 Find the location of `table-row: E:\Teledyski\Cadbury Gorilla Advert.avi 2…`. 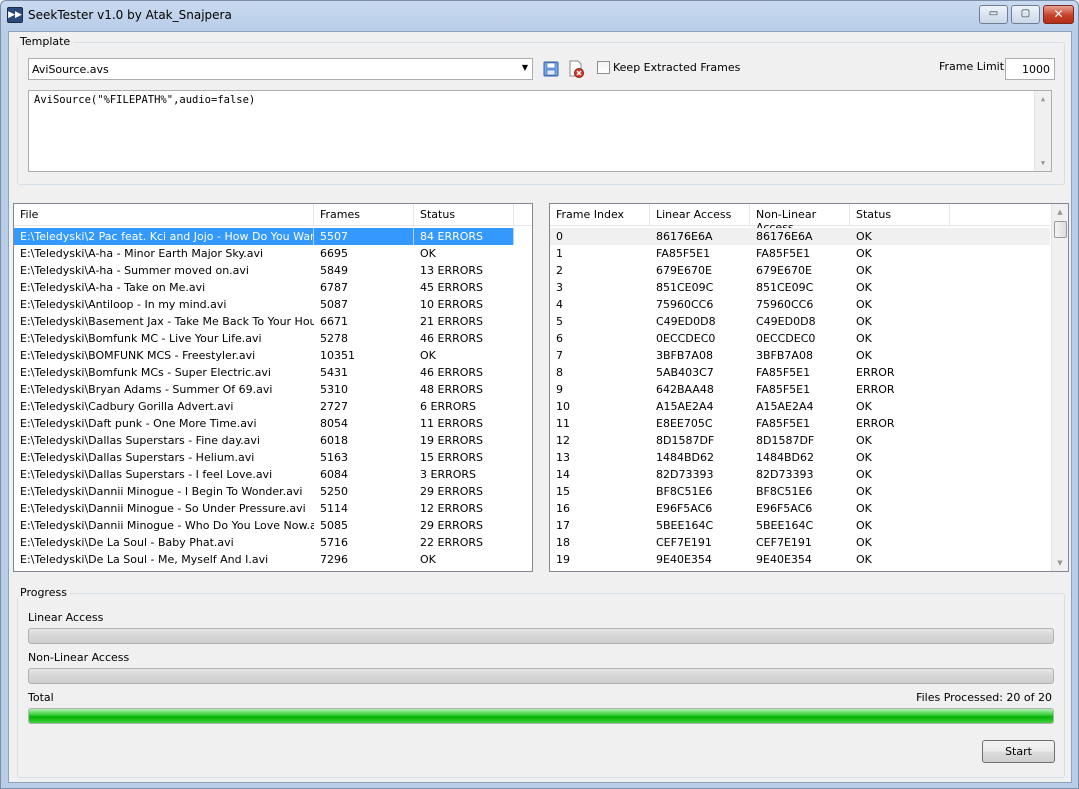

table-row: E:\Teledyski\Cadbury Gorilla Advert.avi 2… is located at coordinates (273, 406).